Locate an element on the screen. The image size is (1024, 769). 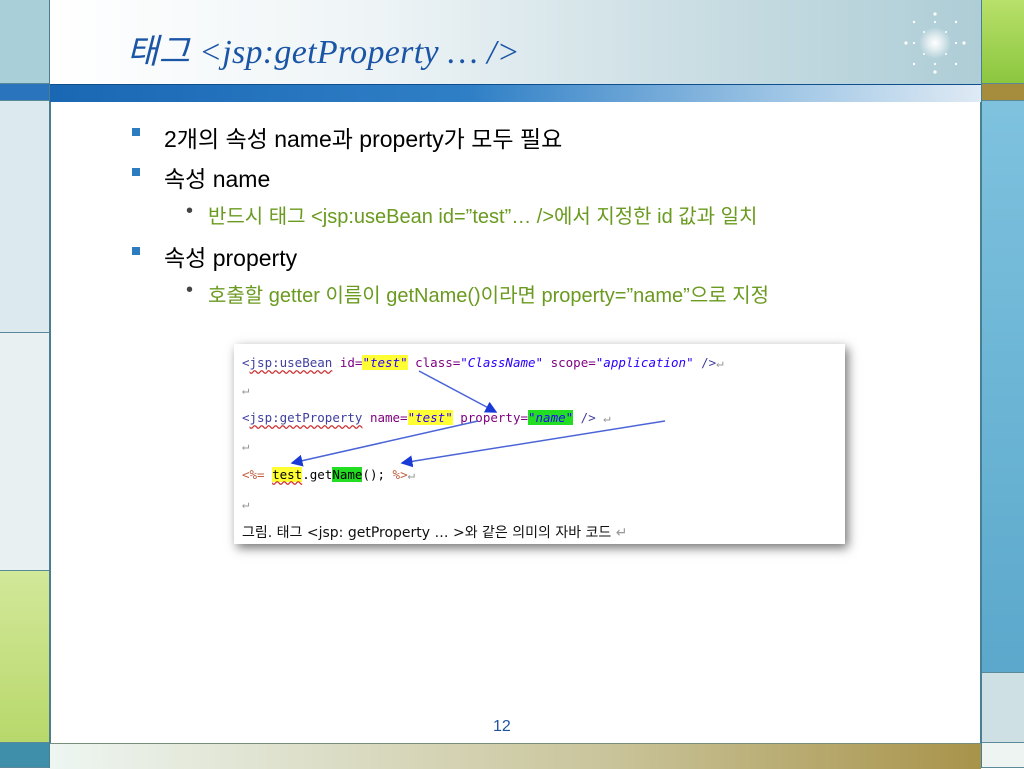
left-decor-column is located at coordinates (25, 384).